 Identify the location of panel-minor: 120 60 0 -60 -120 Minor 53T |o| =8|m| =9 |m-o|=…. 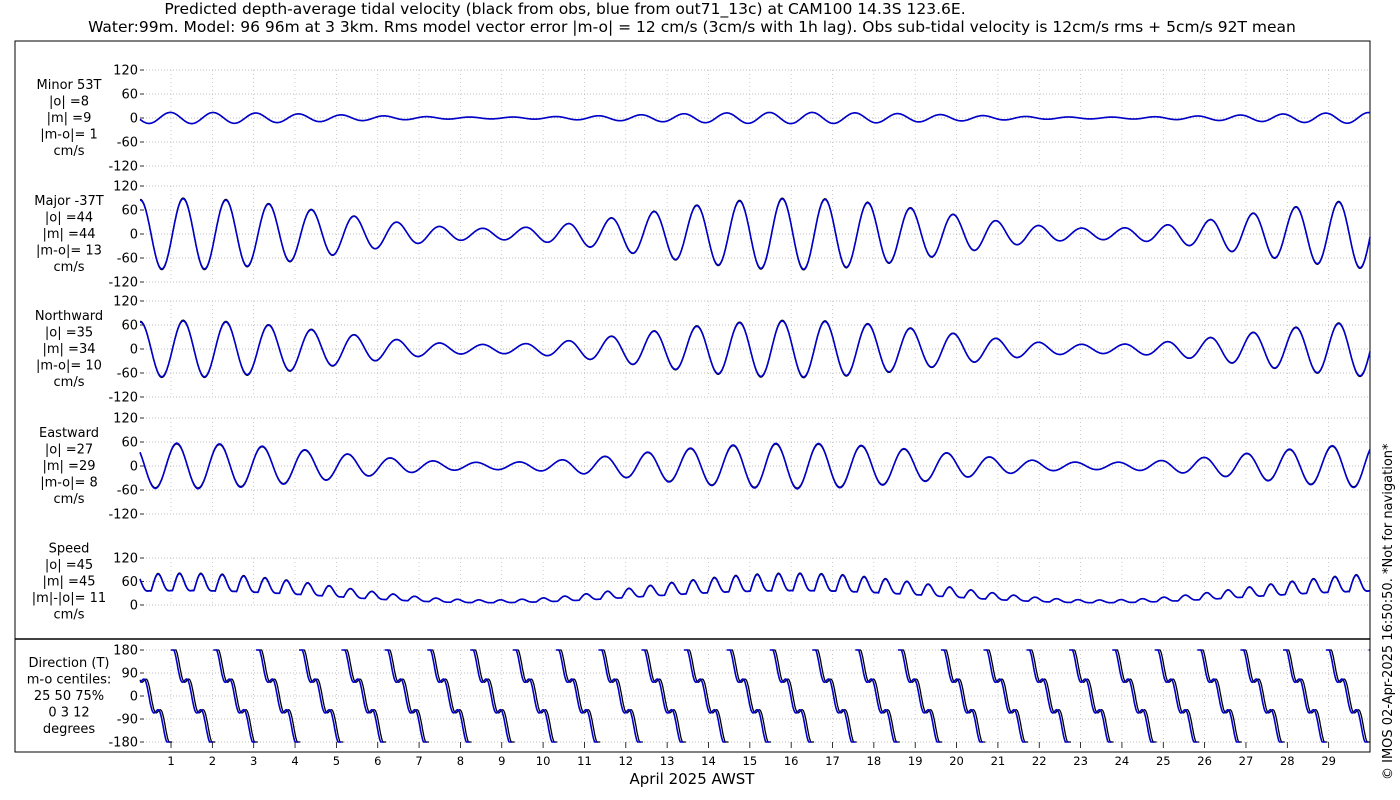
(704, 119).